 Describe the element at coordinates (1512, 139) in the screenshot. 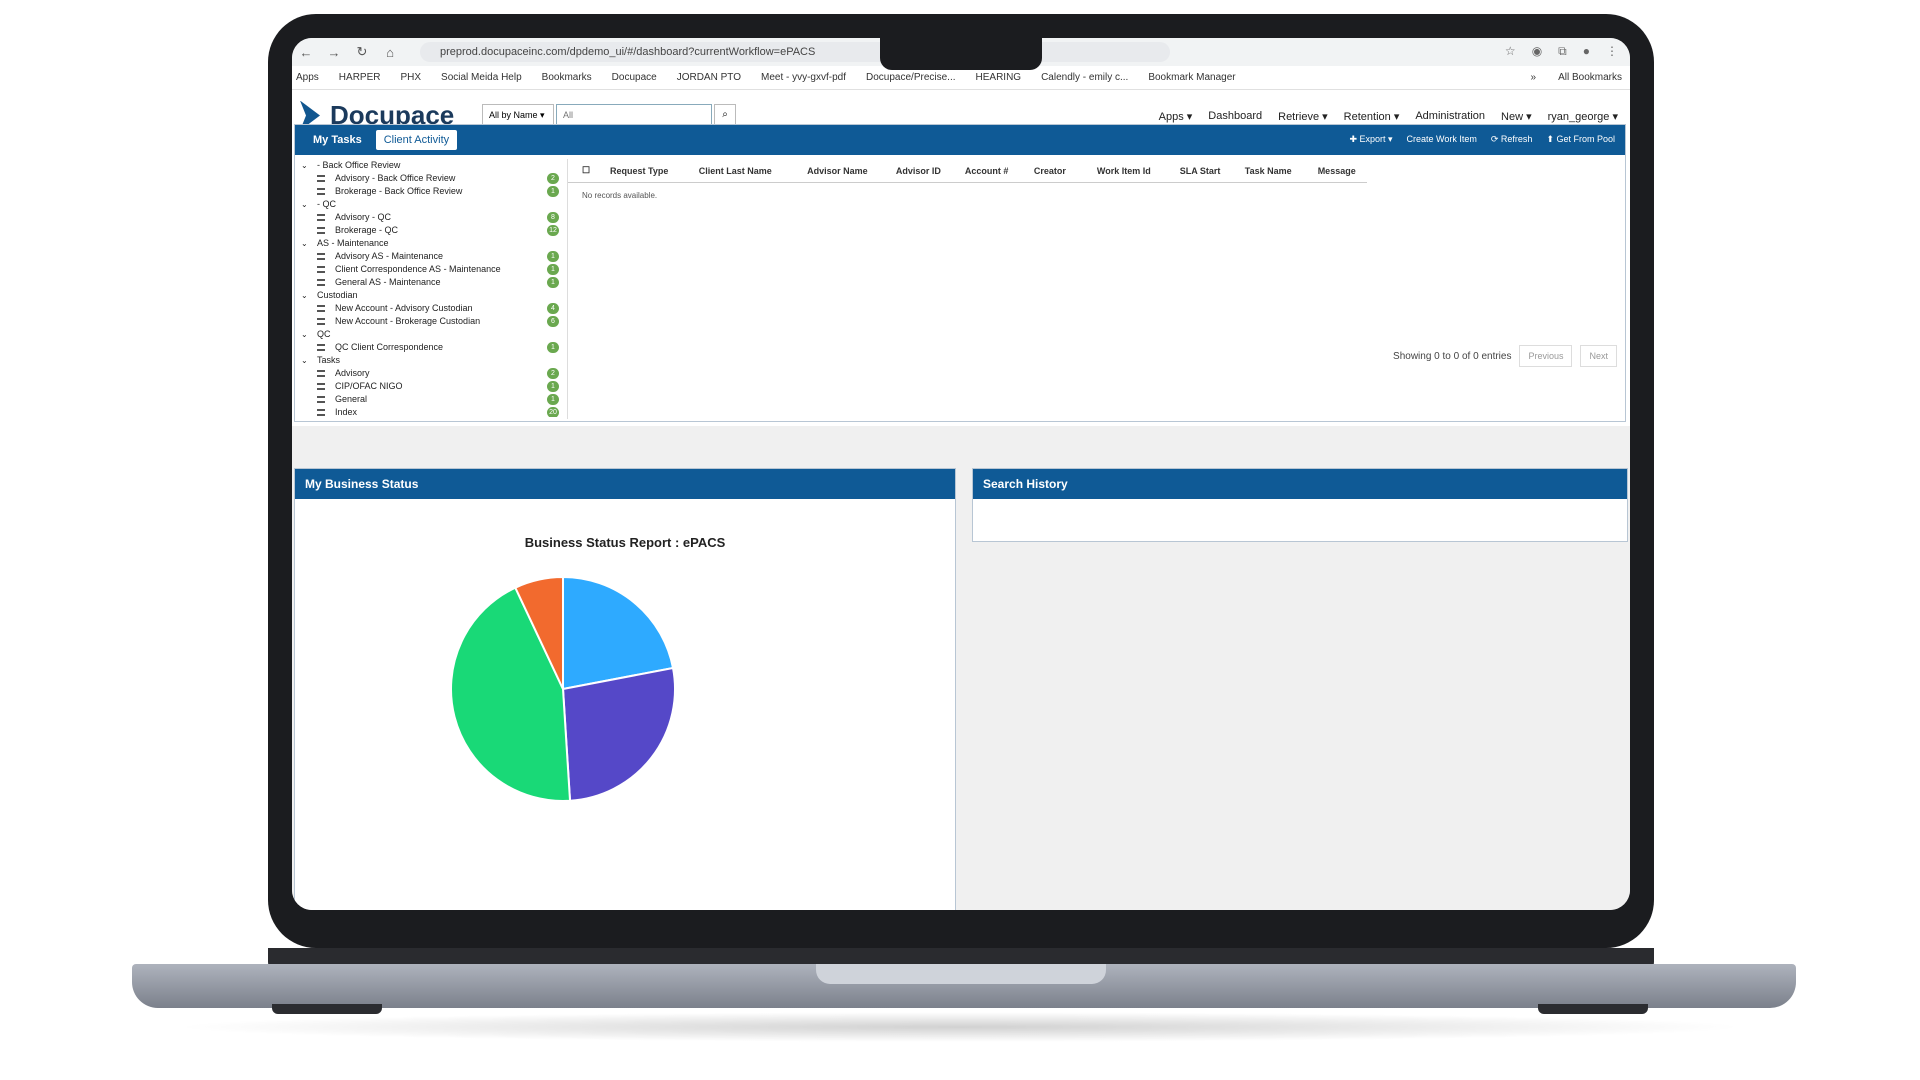

I see `refresh-button: ⟳ Refresh` at that location.